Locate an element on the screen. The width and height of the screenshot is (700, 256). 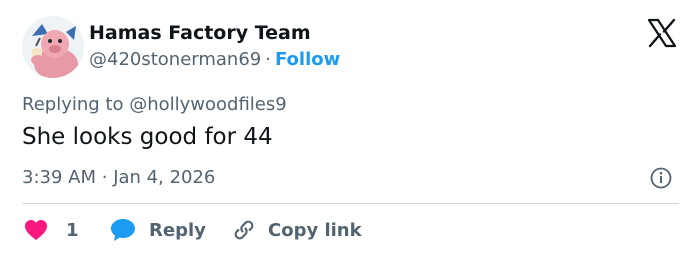
copy-link-button: Copy link is located at coordinates (297, 230).